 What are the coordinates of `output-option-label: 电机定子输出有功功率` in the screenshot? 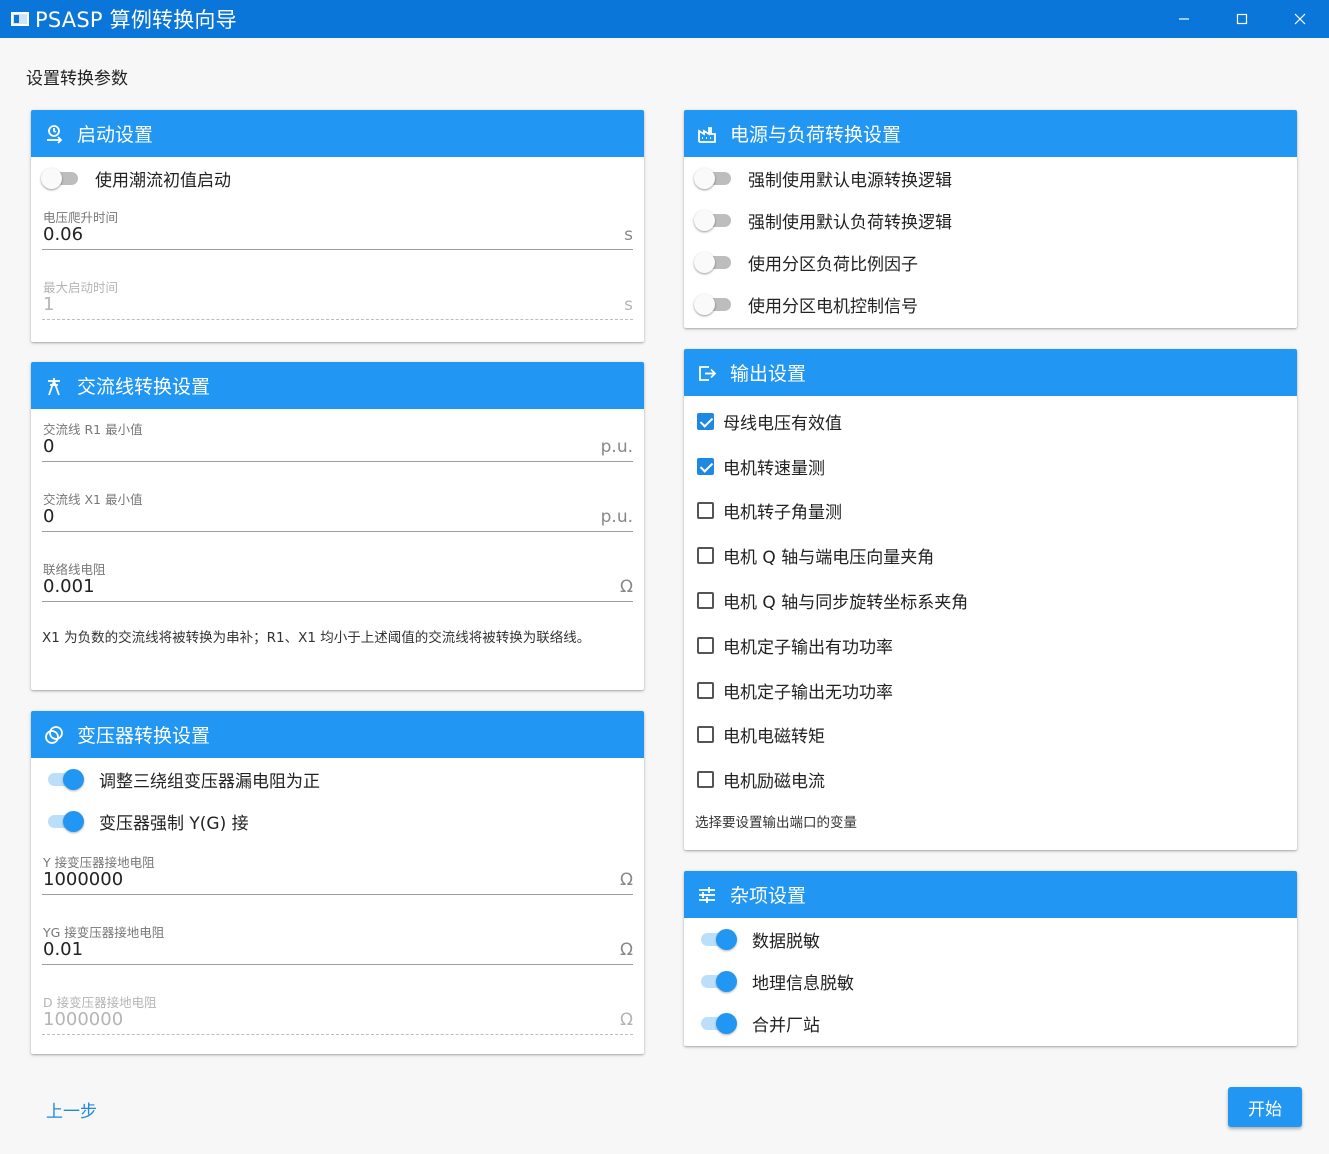 It's located at (808, 647).